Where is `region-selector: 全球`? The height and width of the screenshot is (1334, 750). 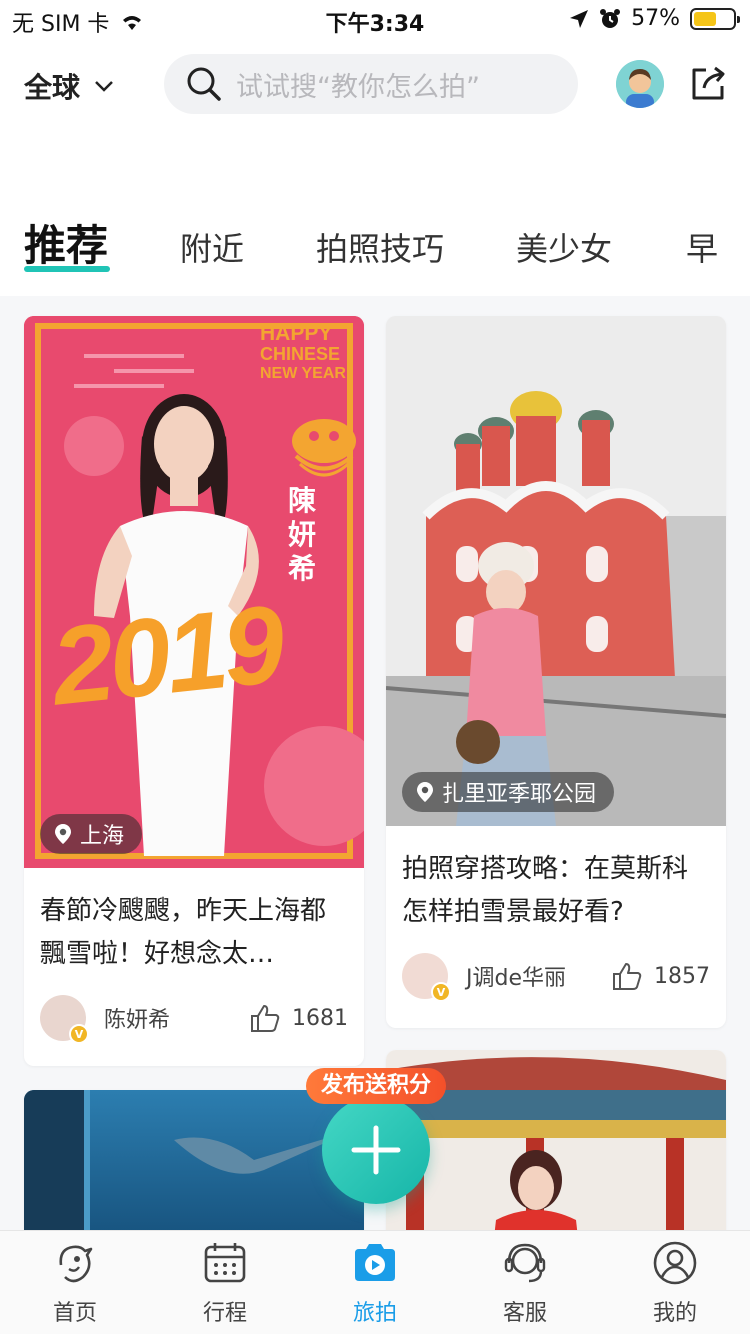 region-selector: 全球 is located at coordinates (69, 86).